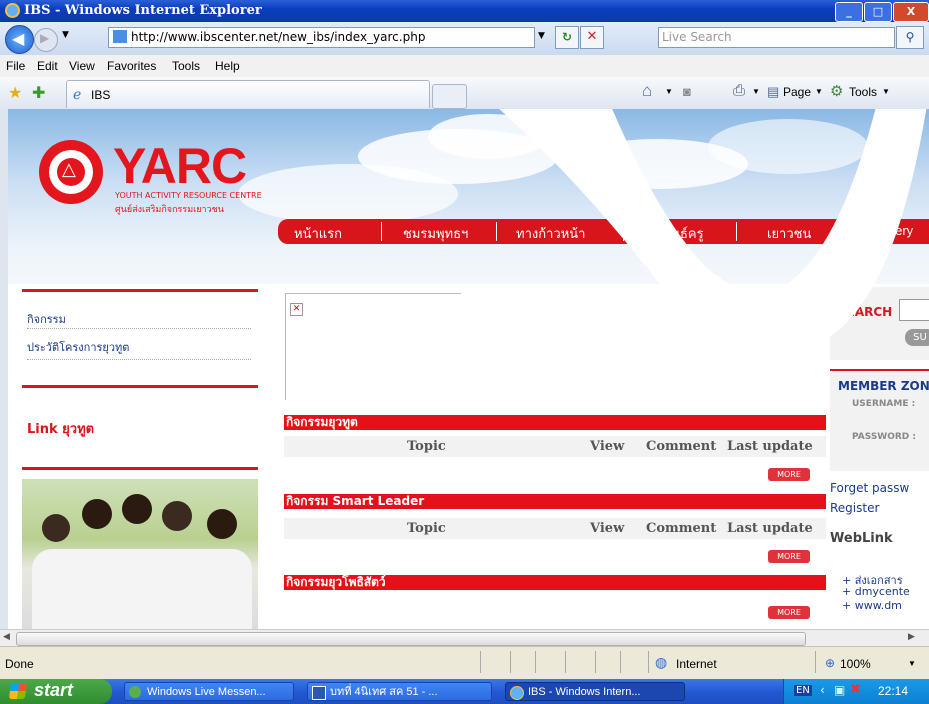 The width and height of the screenshot is (929, 704). Describe the element at coordinates (739, 90) in the screenshot. I see `print-icon: ⎙` at that location.